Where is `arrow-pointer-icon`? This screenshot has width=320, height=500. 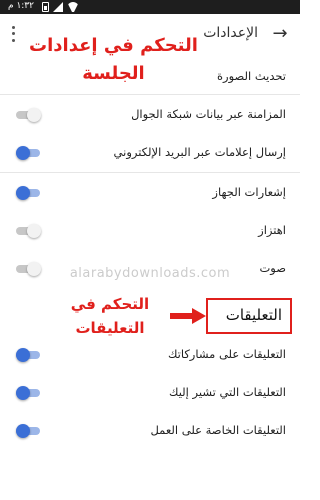
arrow-pointer-icon is located at coordinates (188, 316).